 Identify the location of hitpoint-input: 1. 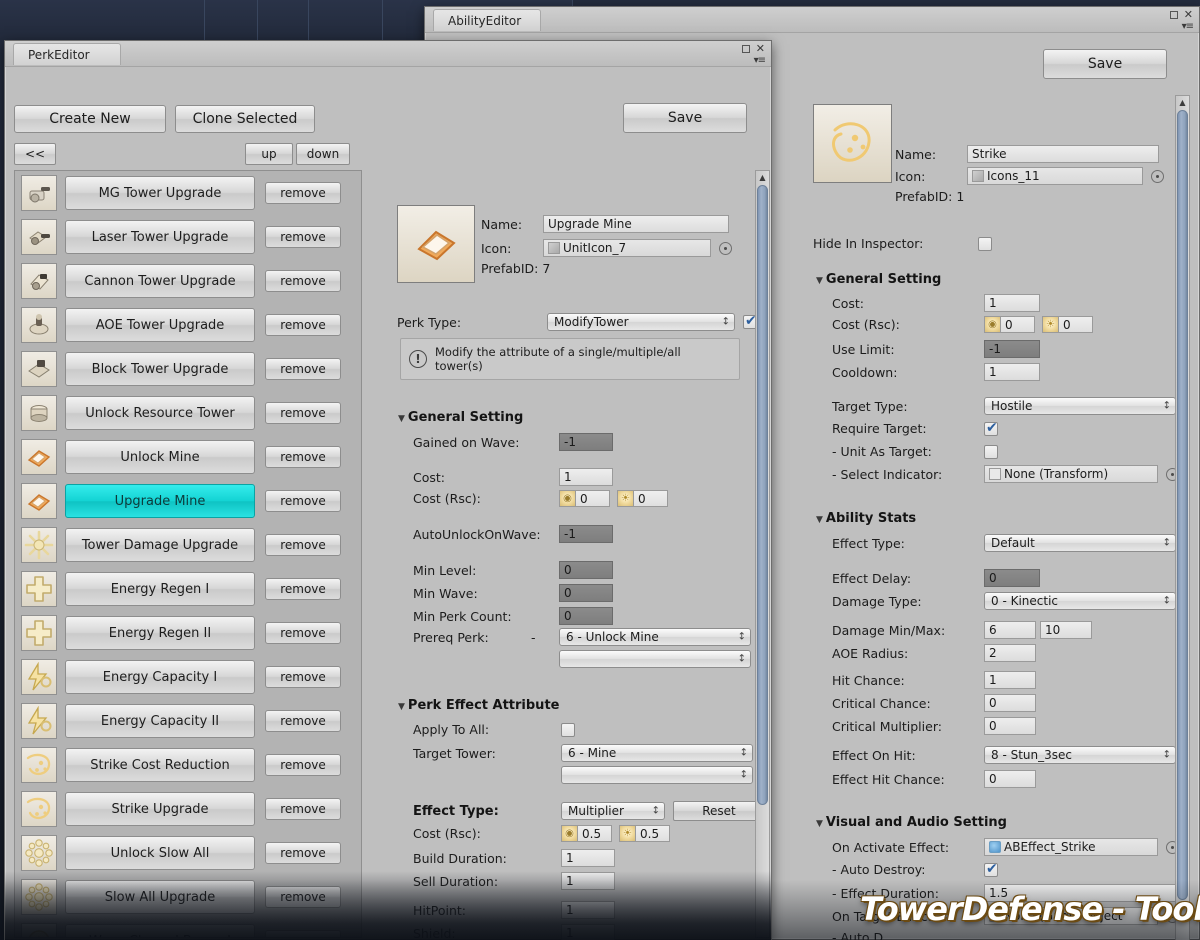
(588, 910).